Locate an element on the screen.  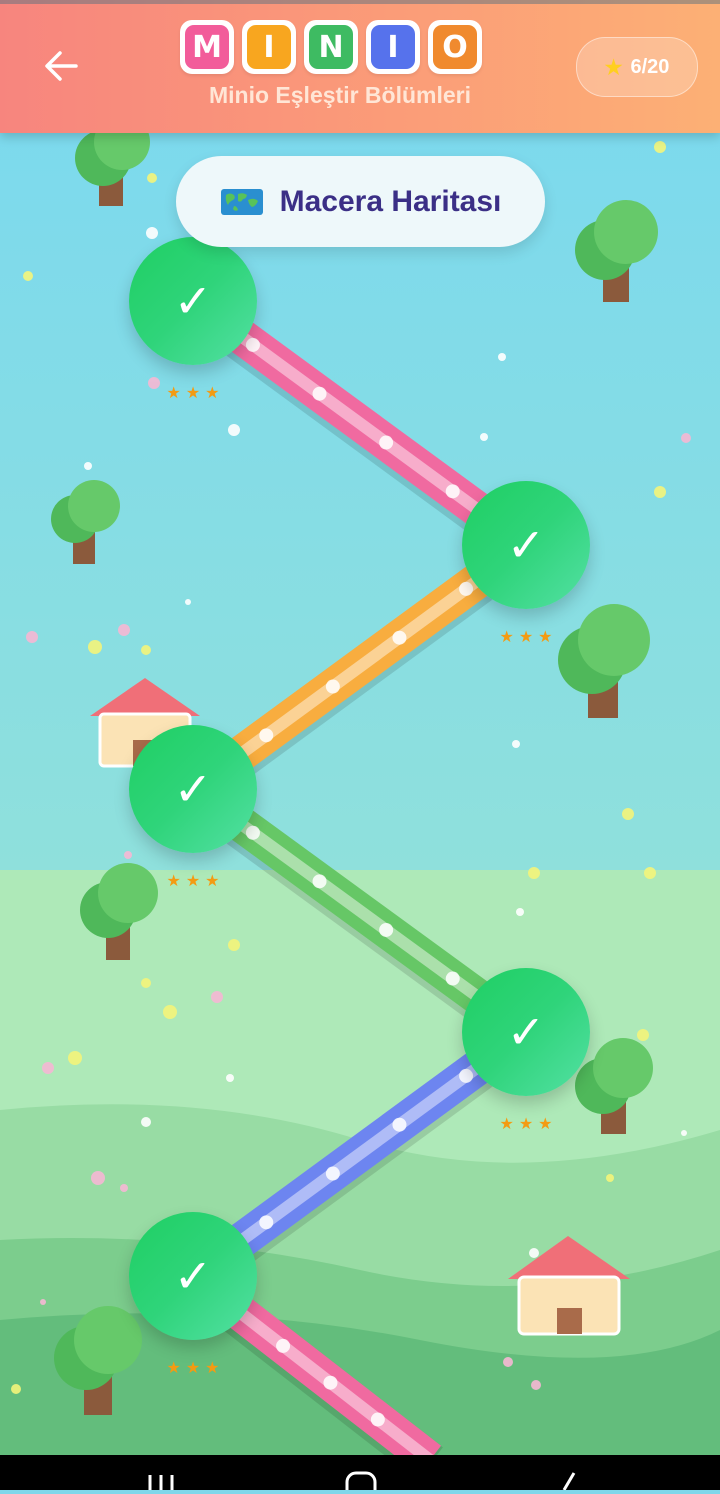
back-button is located at coordinates (60, 66).